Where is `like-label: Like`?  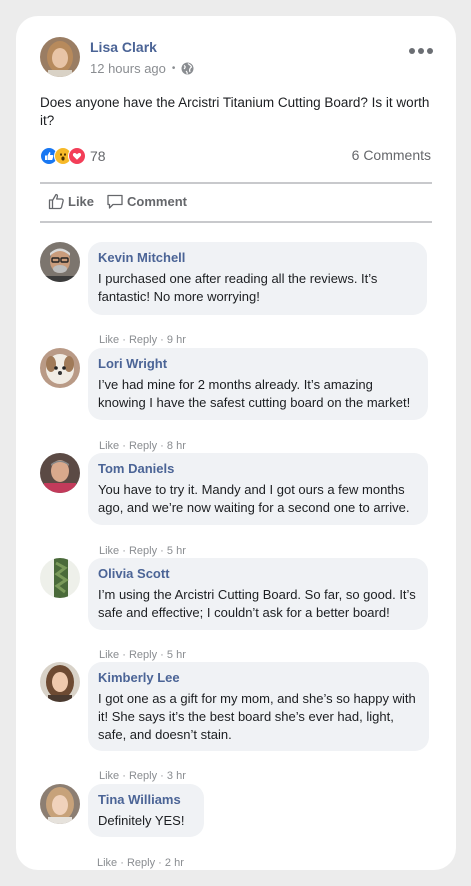
like-label: Like is located at coordinates (81, 201).